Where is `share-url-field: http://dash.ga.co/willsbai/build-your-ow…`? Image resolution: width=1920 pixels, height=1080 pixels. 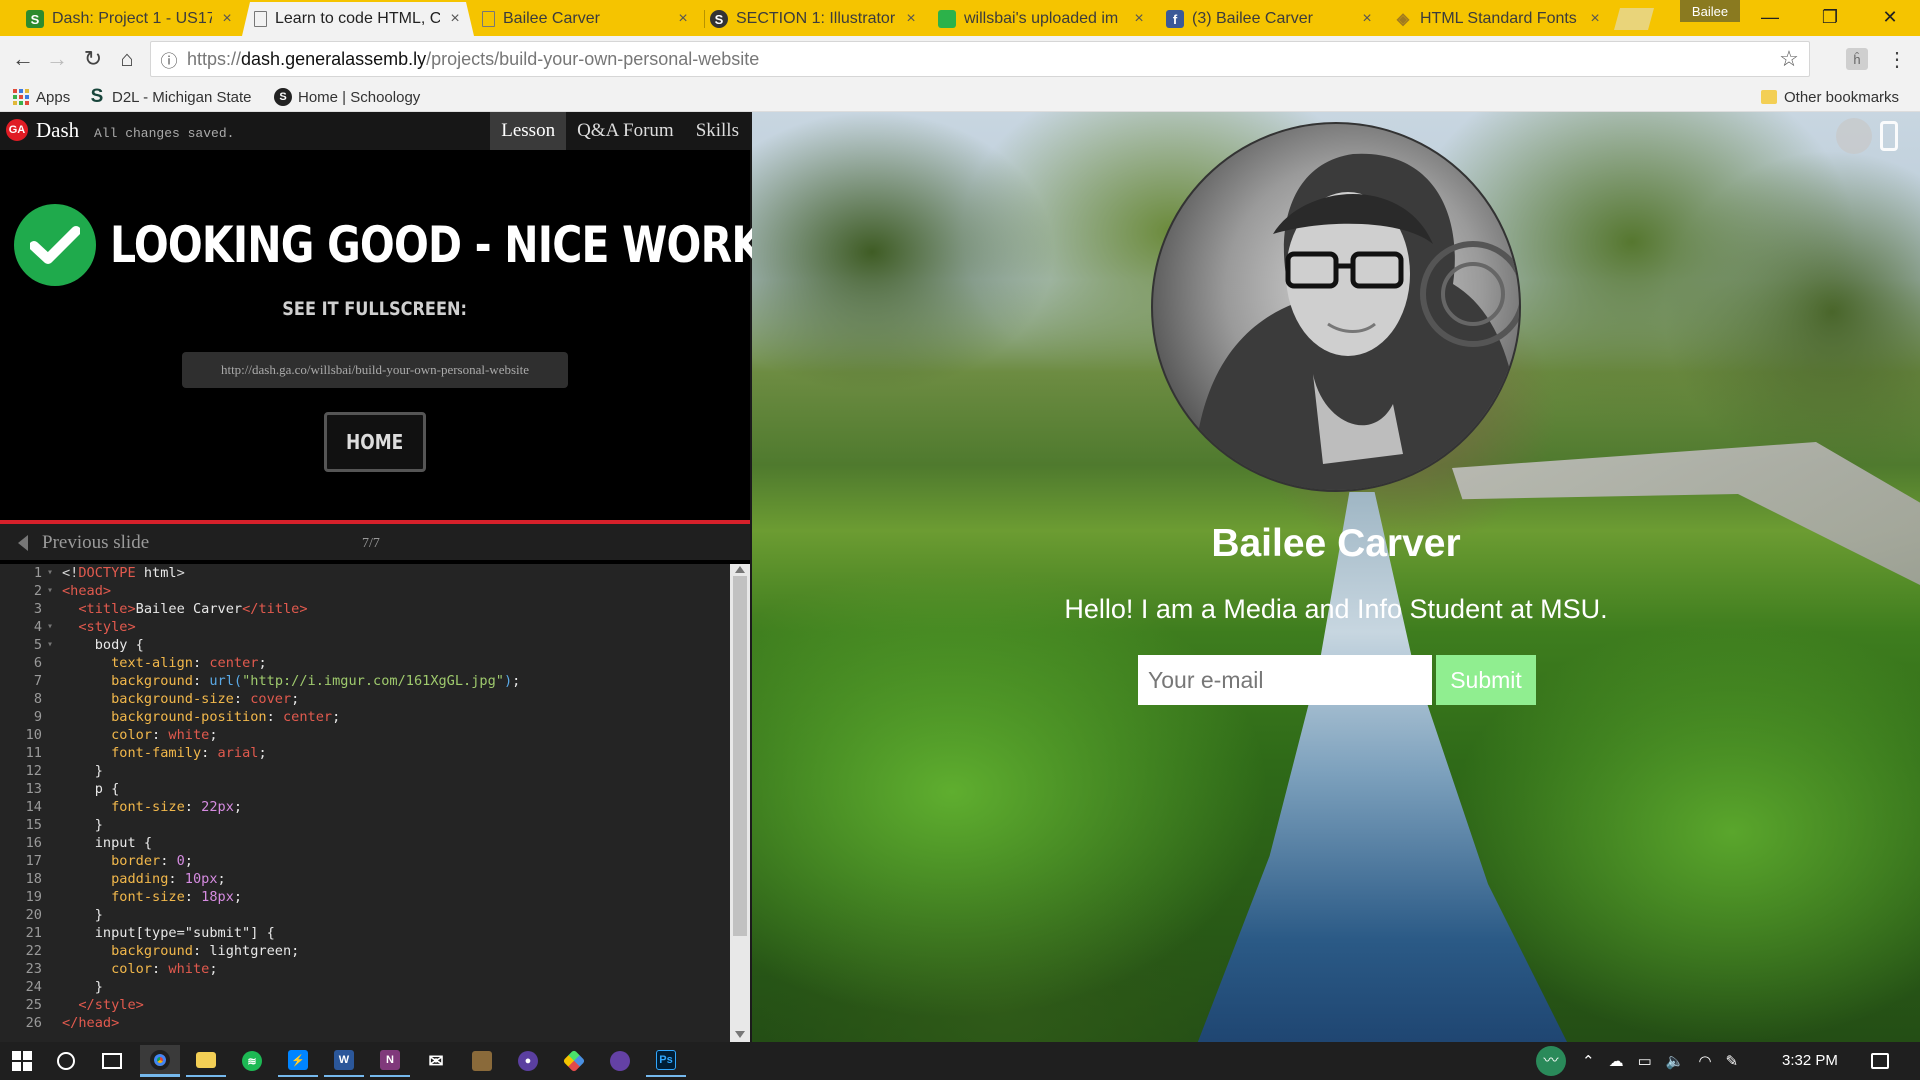 share-url-field: http://dash.ga.co/willsbai/build-your-ow… is located at coordinates (375, 370).